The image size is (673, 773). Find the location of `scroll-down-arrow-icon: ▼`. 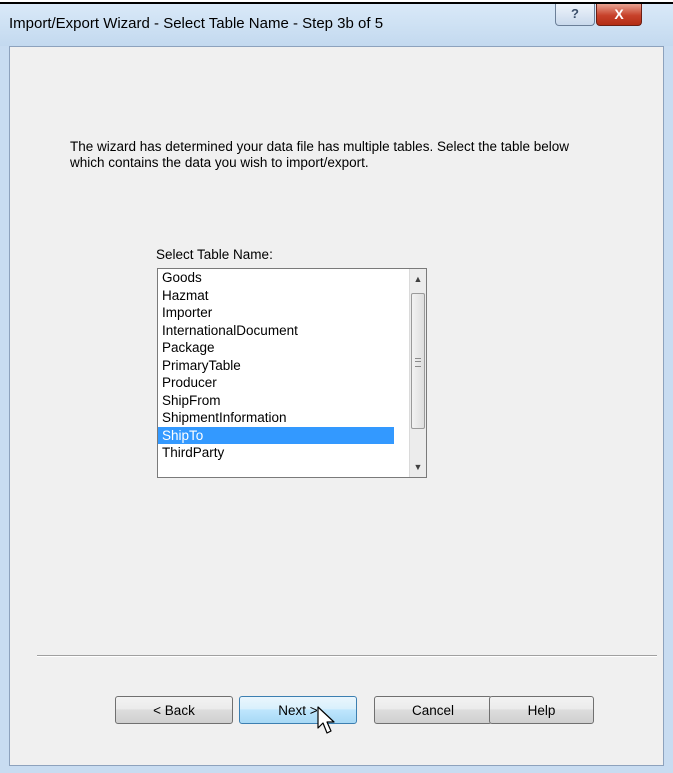

scroll-down-arrow-icon: ▼ is located at coordinates (418, 467).